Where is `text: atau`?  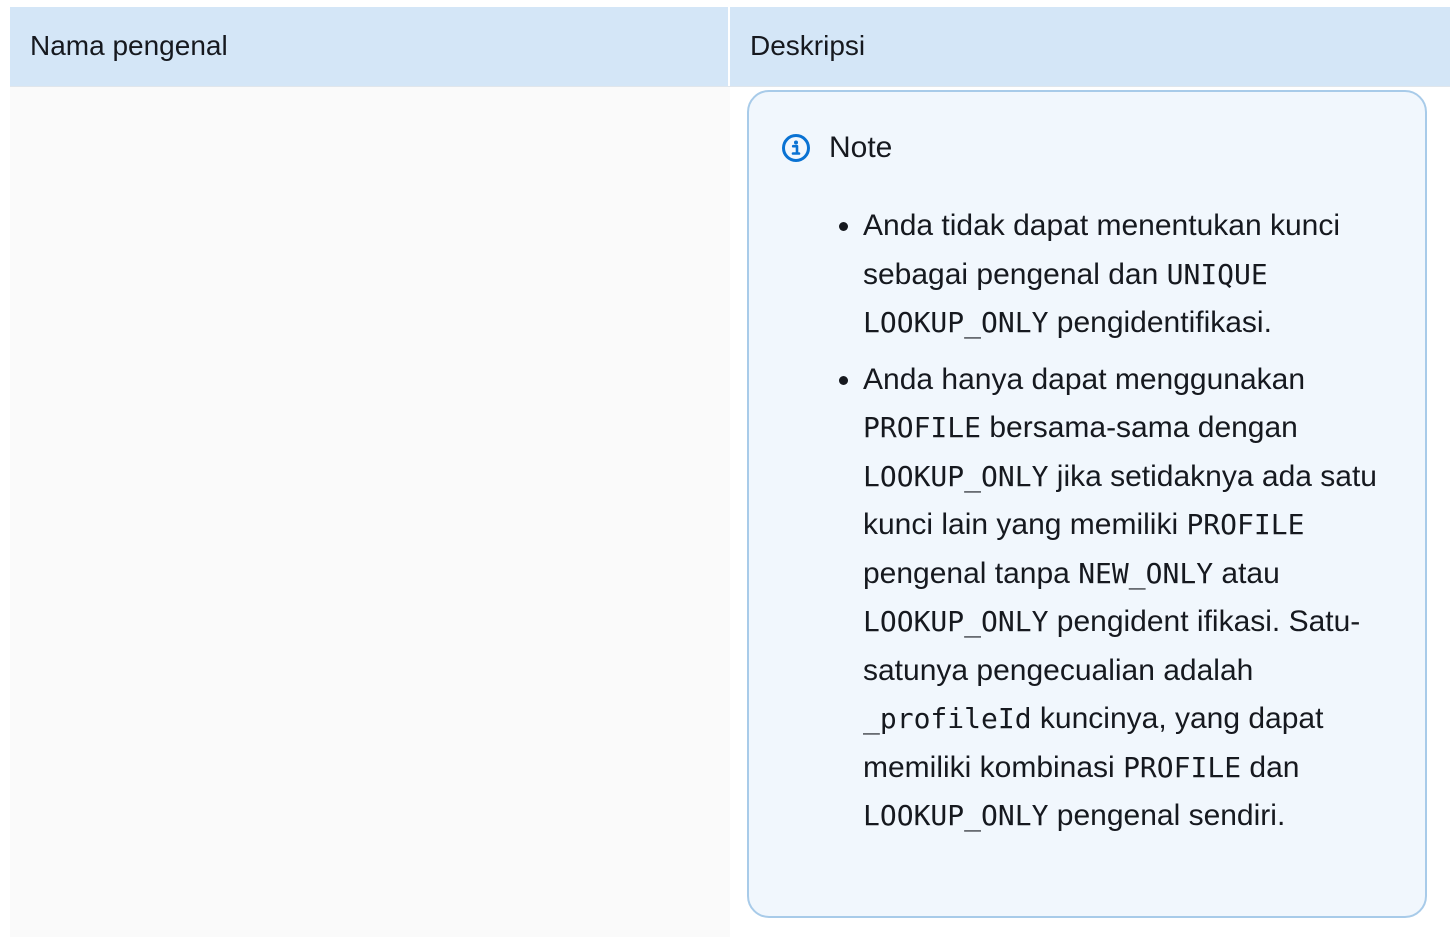
text: atau is located at coordinates (1246, 573).